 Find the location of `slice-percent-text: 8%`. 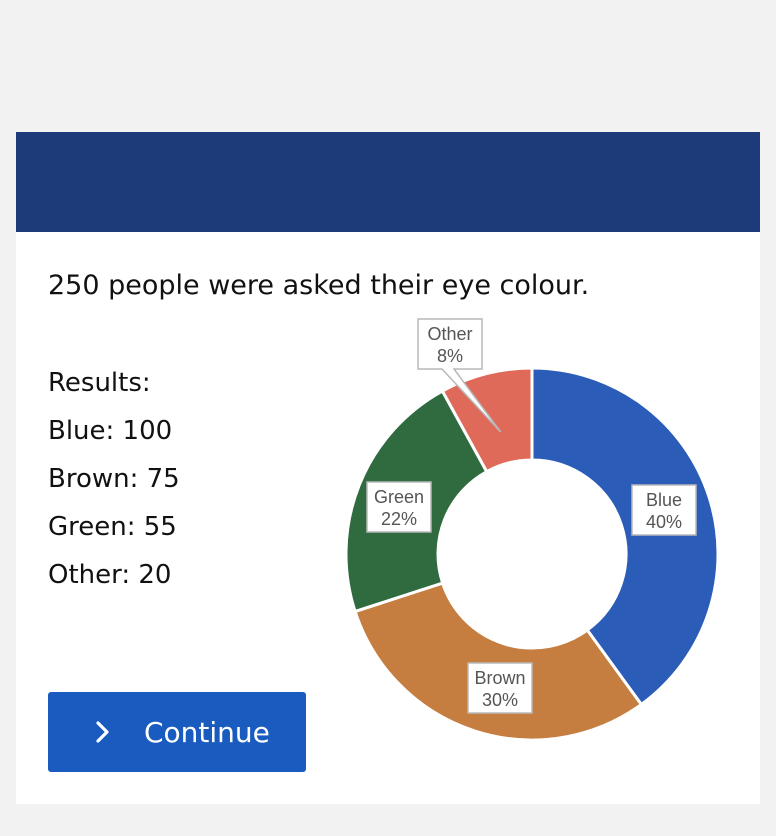

slice-percent-text: 8% is located at coordinates (450, 356).